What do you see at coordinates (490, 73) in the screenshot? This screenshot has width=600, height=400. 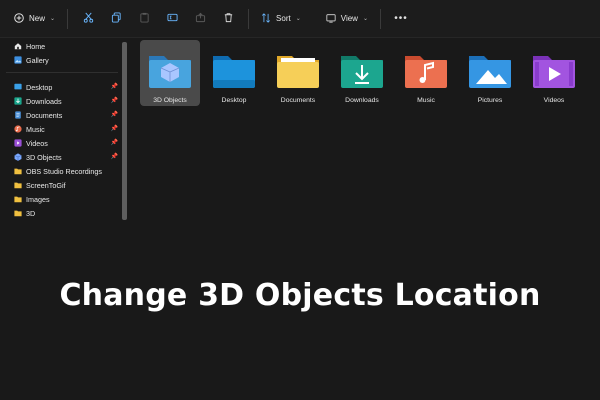 I see `folder-tile-pictures: Pictures` at bounding box center [490, 73].